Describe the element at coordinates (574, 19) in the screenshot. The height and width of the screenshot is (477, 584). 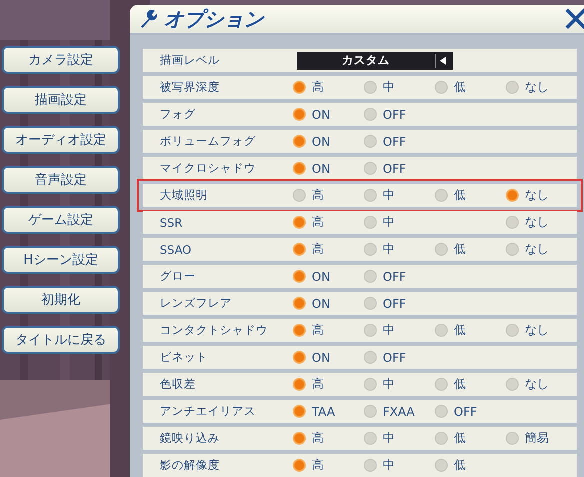
I see `close-button` at that location.